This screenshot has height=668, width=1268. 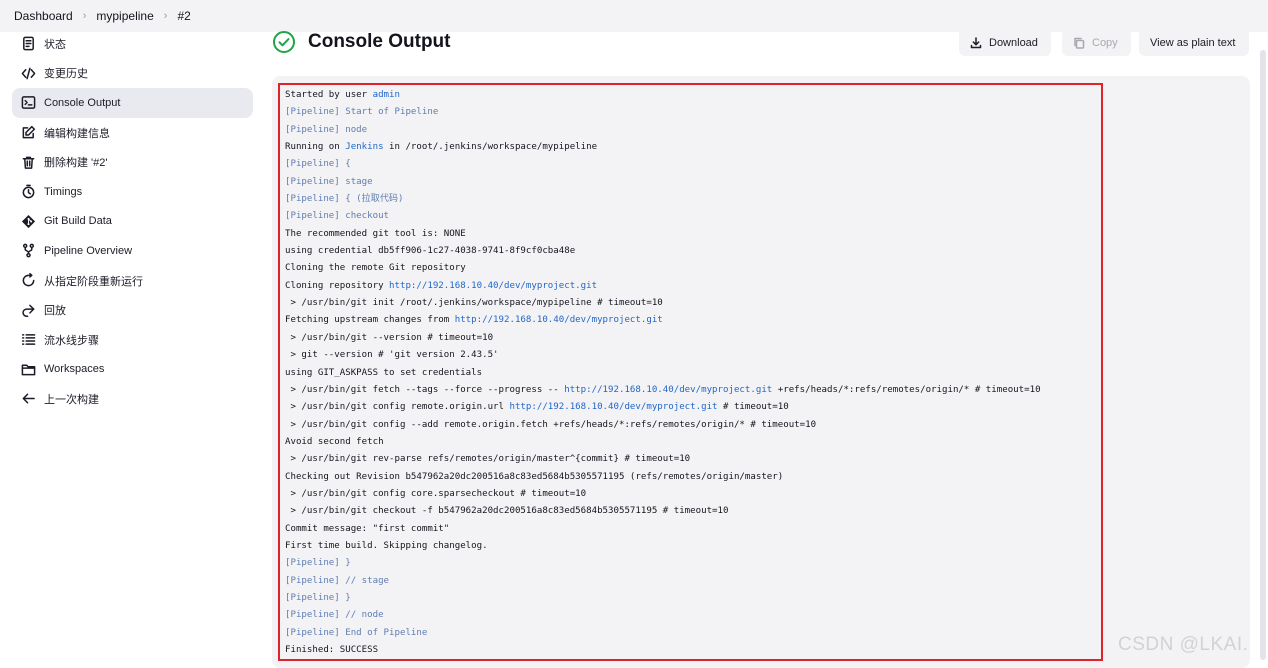 I want to click on sidebar-item-label: Workspaces, so click(x=74, y=369).